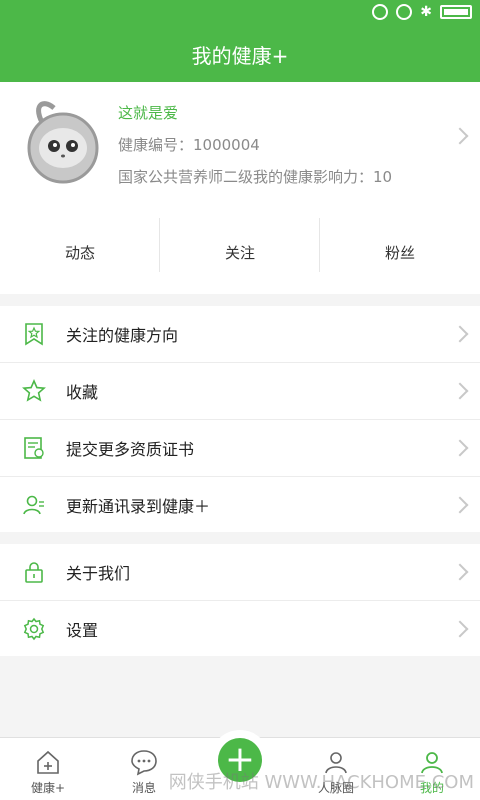 This screenshot has height=800, width=480. What do you see at coordinates (240, 629) in the screenshot?
I see `menu-item-settings: 设置` at bounding box center [240, 629].